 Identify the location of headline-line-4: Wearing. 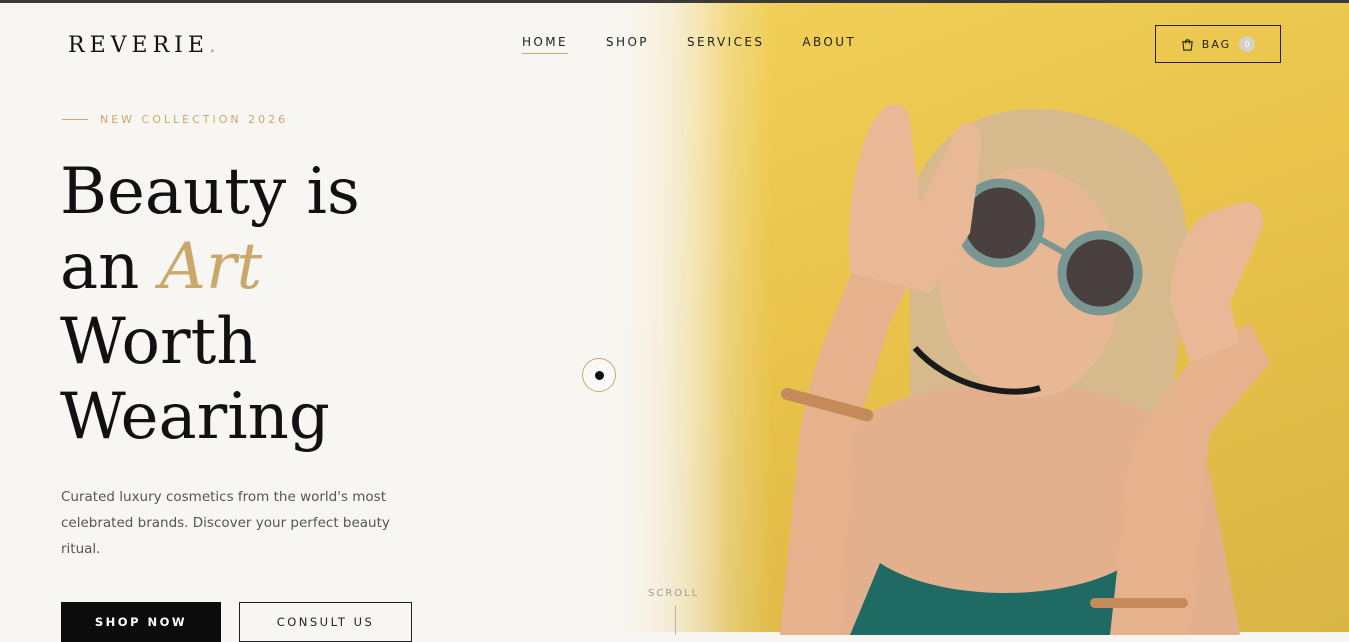
(195, 417).